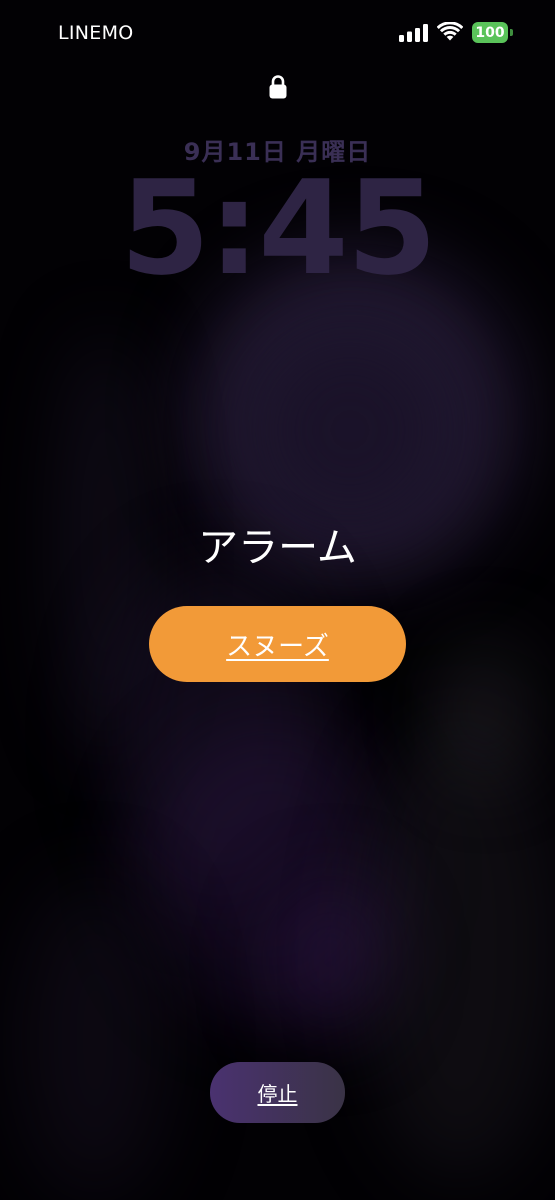 This screenshot has height=1200, width=555. What do you see at coordinates (511, 32) in the screenshot?
I see `battery-cap` at bounding box center [511, 32].